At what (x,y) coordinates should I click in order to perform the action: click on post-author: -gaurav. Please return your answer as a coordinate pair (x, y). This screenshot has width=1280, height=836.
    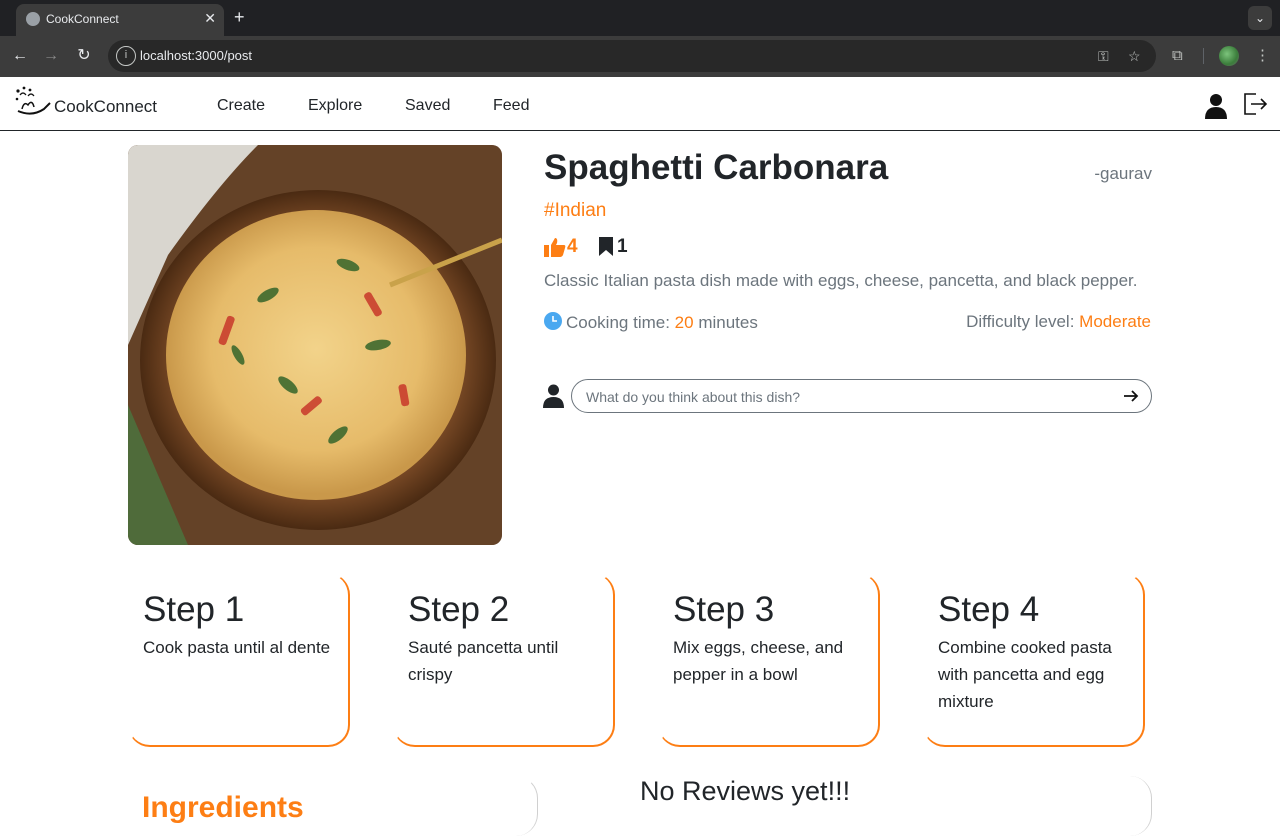
    Looking at the image, I should click on (1123, 174).